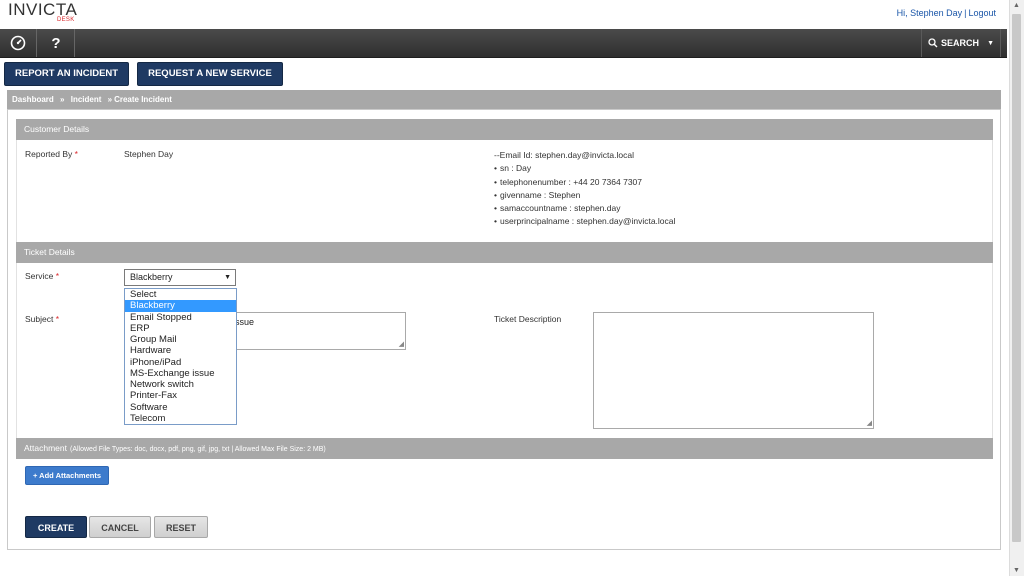  I want to click on breadcrumb: Dashboard » Incident » Create Incident, so click(504, 99).